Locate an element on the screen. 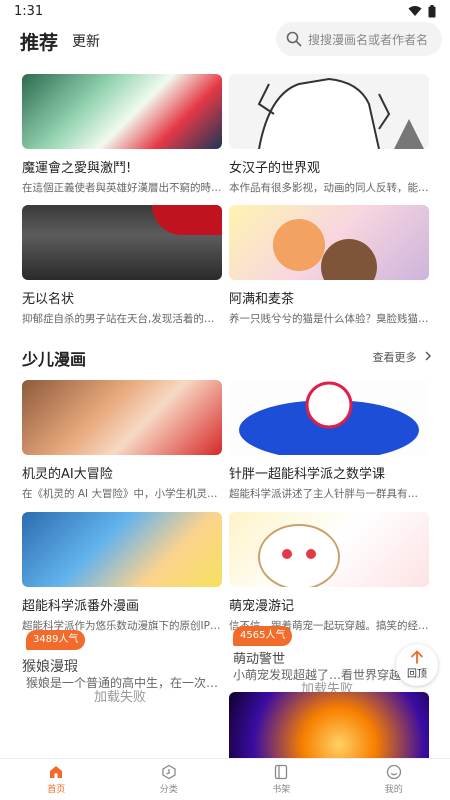 The height and width of the screenshot is (800, 450). nav-category: 分类 is located at coordinates (169, 779).